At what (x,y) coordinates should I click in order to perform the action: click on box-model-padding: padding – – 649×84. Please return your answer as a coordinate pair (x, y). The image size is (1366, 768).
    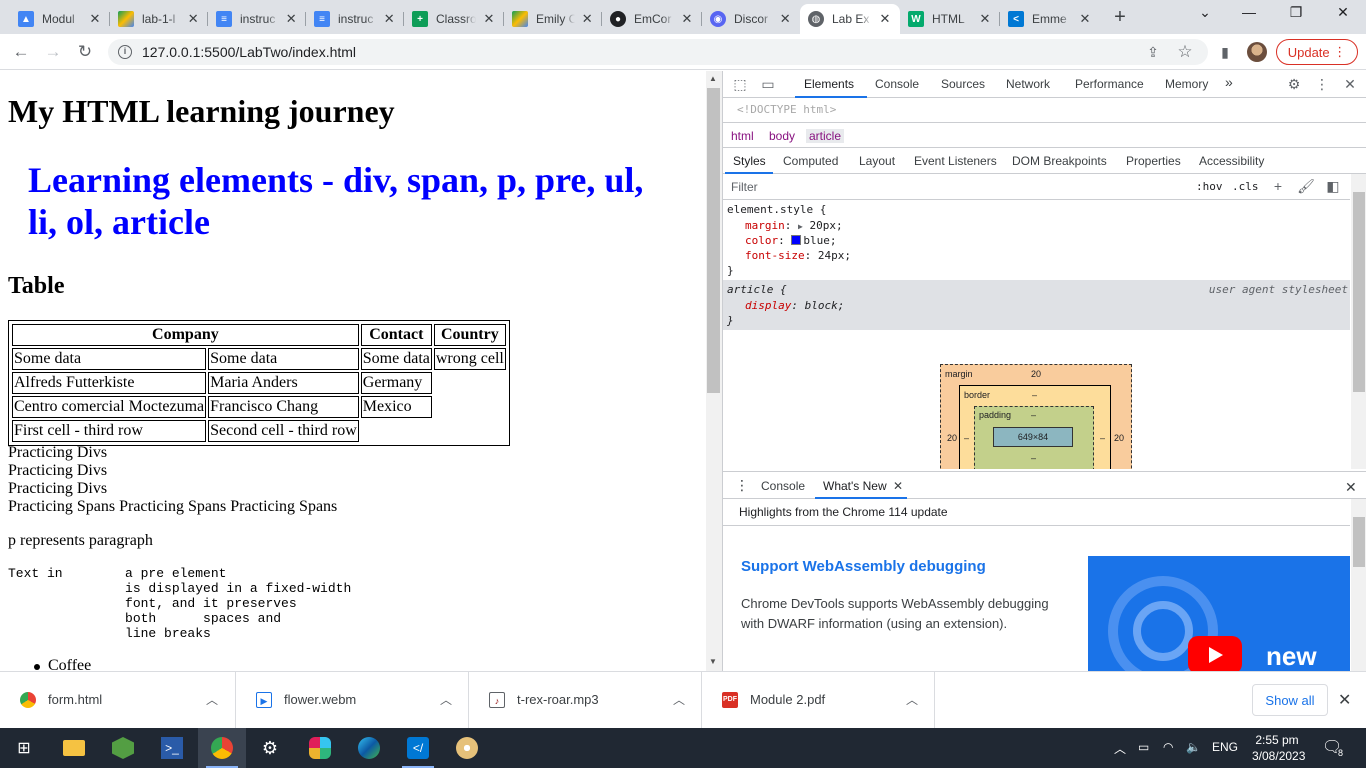
    Looking at the image, I should click on (1034, 437).